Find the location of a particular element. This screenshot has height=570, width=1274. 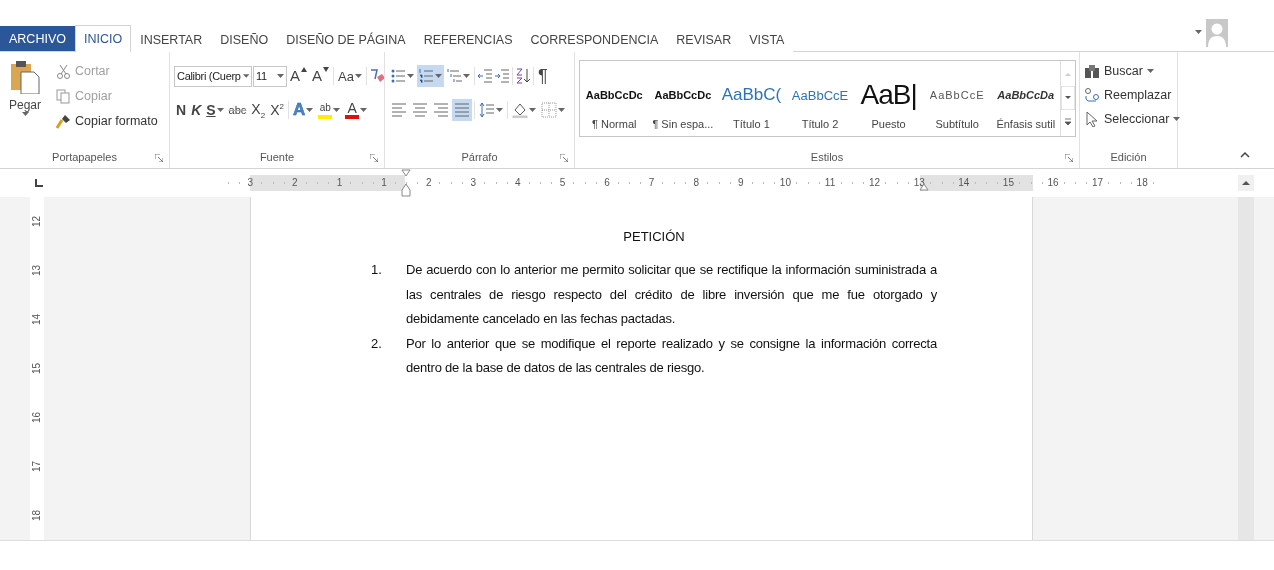

collapse-ribbon-icon is located at coordinates (1245, 154).